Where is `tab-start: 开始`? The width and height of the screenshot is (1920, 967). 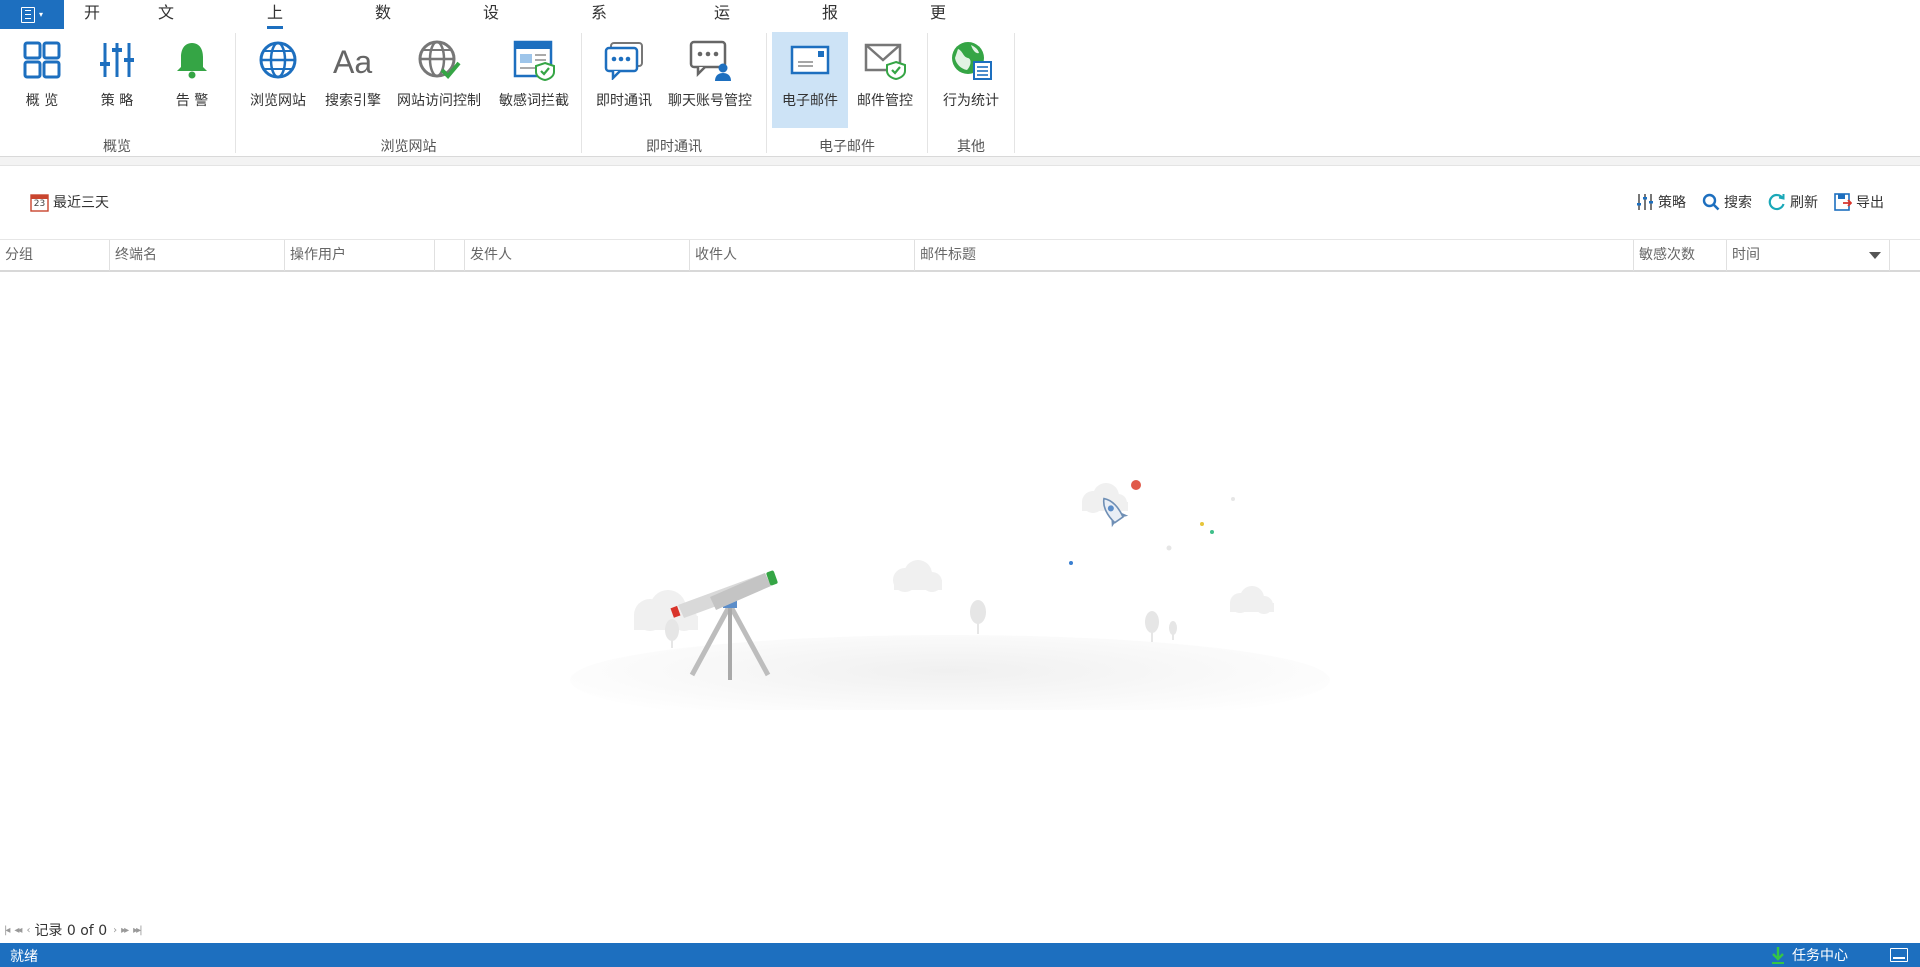 tab-start: 开始 is located at coordinates (92, 24).